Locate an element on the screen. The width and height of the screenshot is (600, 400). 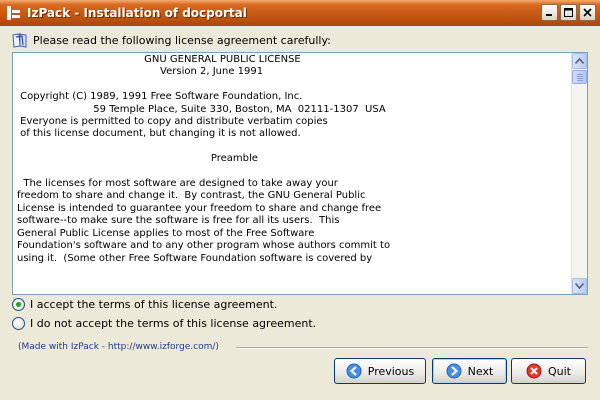
stop-icon is located at coordinates (534, 371).